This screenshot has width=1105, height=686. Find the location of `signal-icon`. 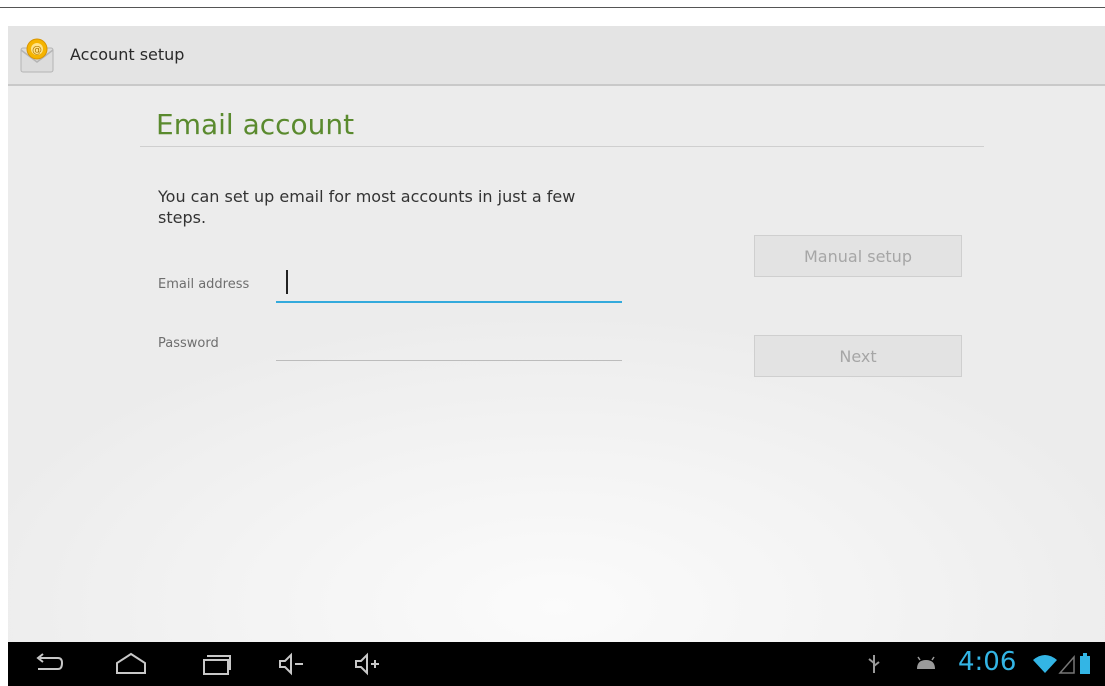

signal-icon is located at coordinates (1066, 664).